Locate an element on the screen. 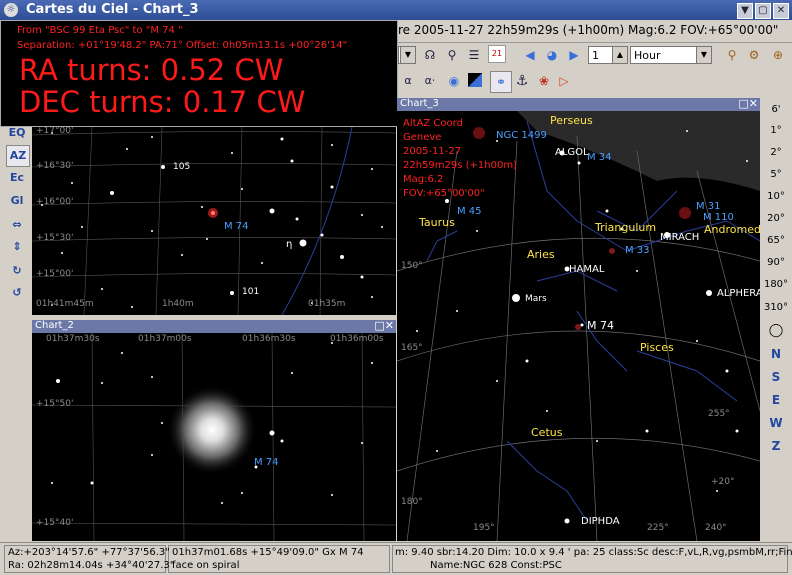 This screenshot has width=792, height=575. chart-3-grid-label: 180° is located at coordinates (412, 502).